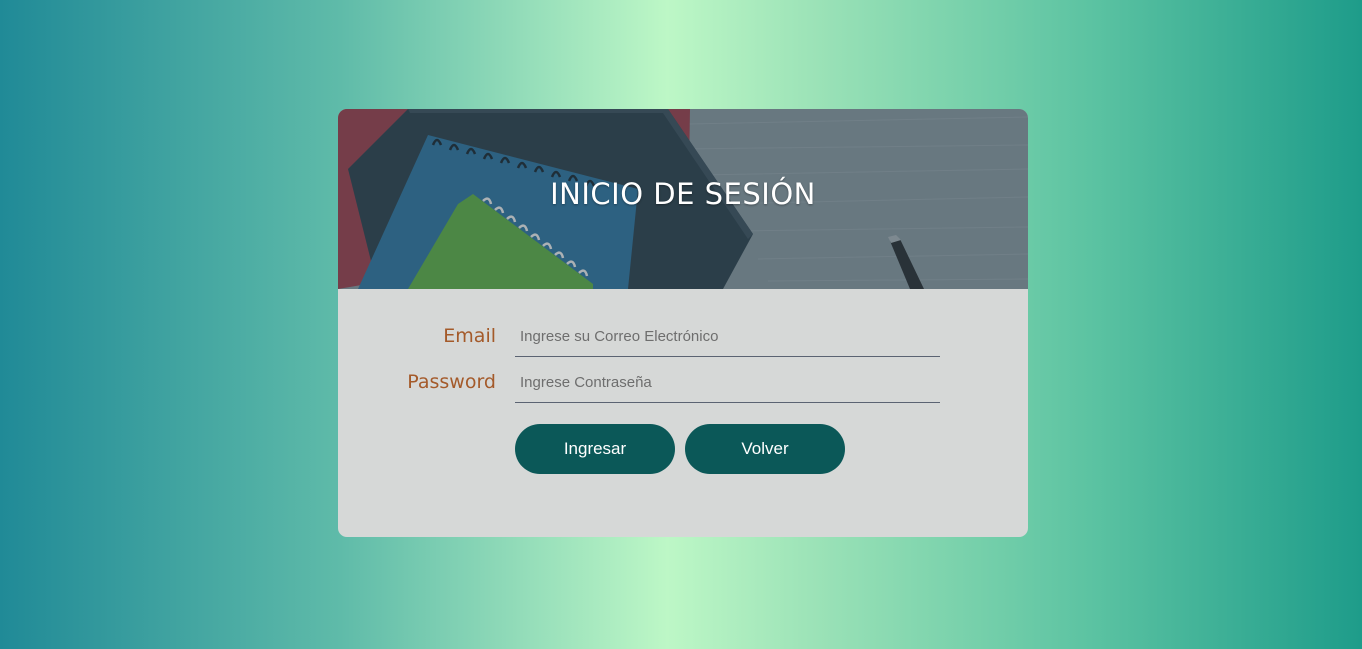 The height and width of the screenshot is (649, 1362). What do you see at coordinates (469, 336) in the screenshot?
I see `email-label: Email` at bounding box center [469, 336].